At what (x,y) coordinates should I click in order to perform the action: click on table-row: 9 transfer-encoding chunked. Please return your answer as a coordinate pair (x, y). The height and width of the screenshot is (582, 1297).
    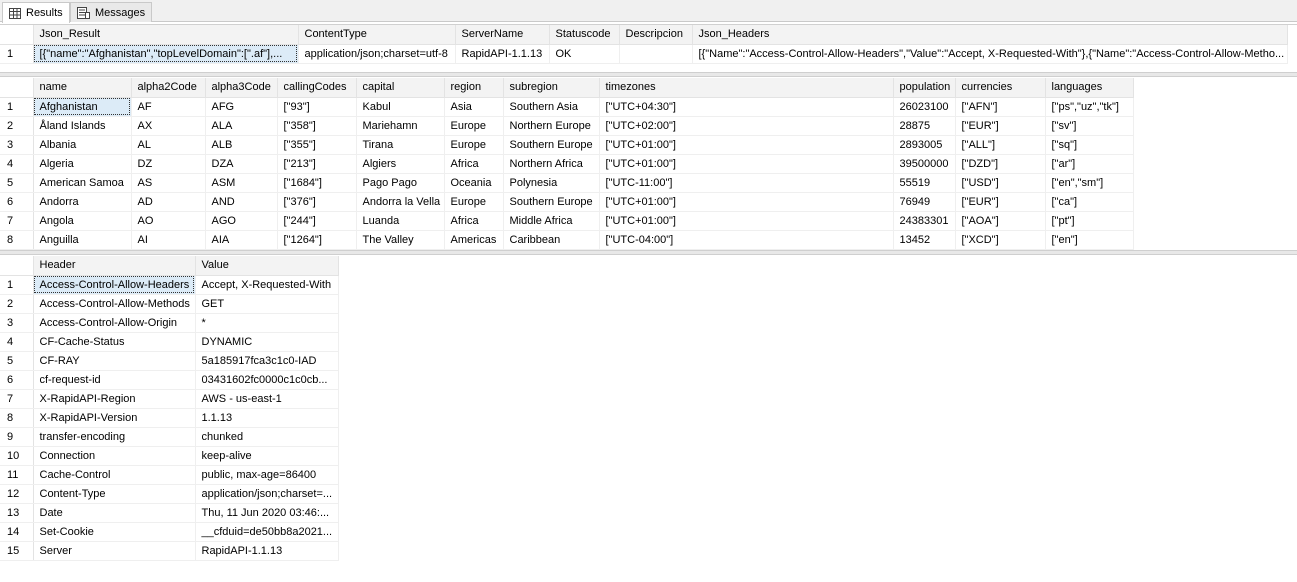
    Looking at the image, I should click on (169, 437).